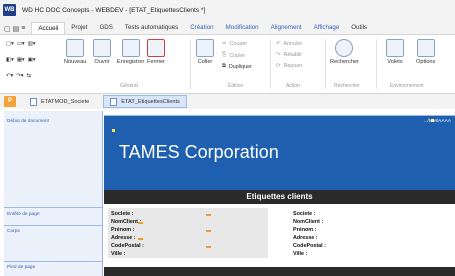  I want to click on redo-arrow-icon: ↷▾, so click(19, 76).